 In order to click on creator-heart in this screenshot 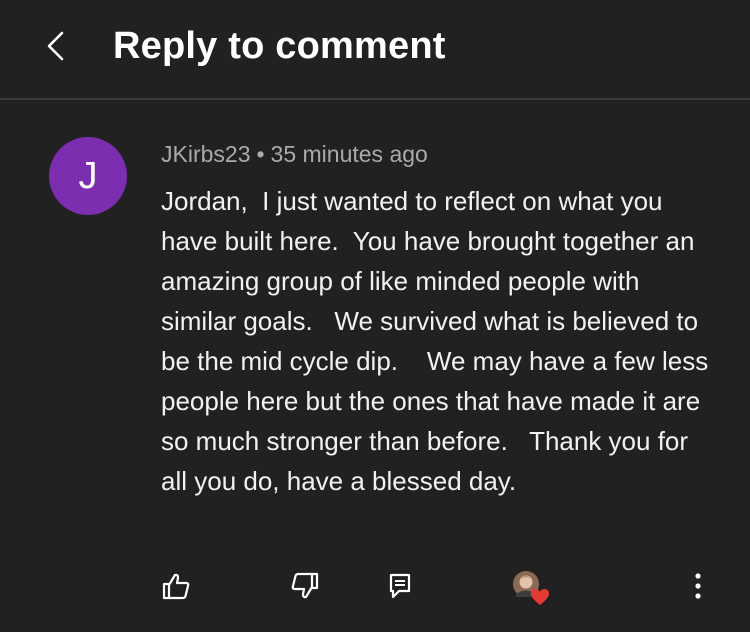, I will do `click(528, 586)`.